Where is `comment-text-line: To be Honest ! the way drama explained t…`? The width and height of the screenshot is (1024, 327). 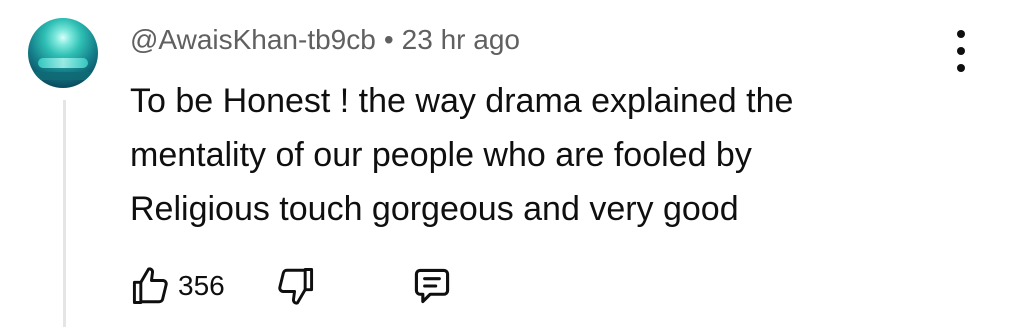 comment-text-line: To be Honest ! the way drama explained t… is located at coordinates (462, 101).